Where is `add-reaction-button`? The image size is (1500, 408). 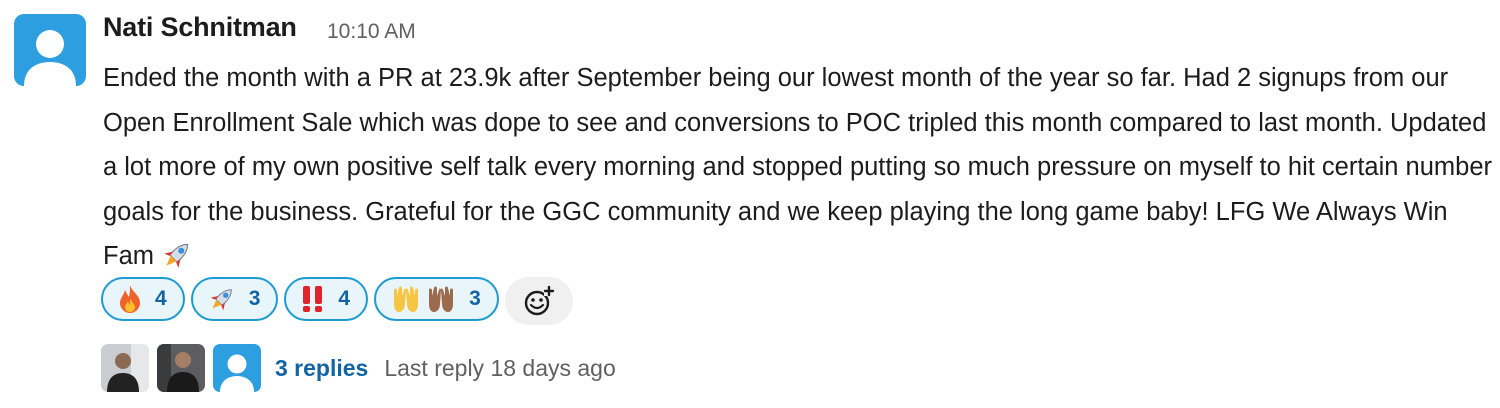
add-reaction-button is located at coordinates (538, 301).